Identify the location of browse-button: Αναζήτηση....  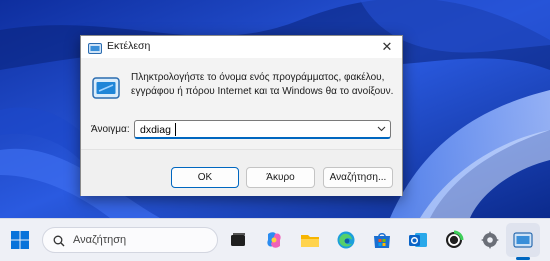
(358, 177).